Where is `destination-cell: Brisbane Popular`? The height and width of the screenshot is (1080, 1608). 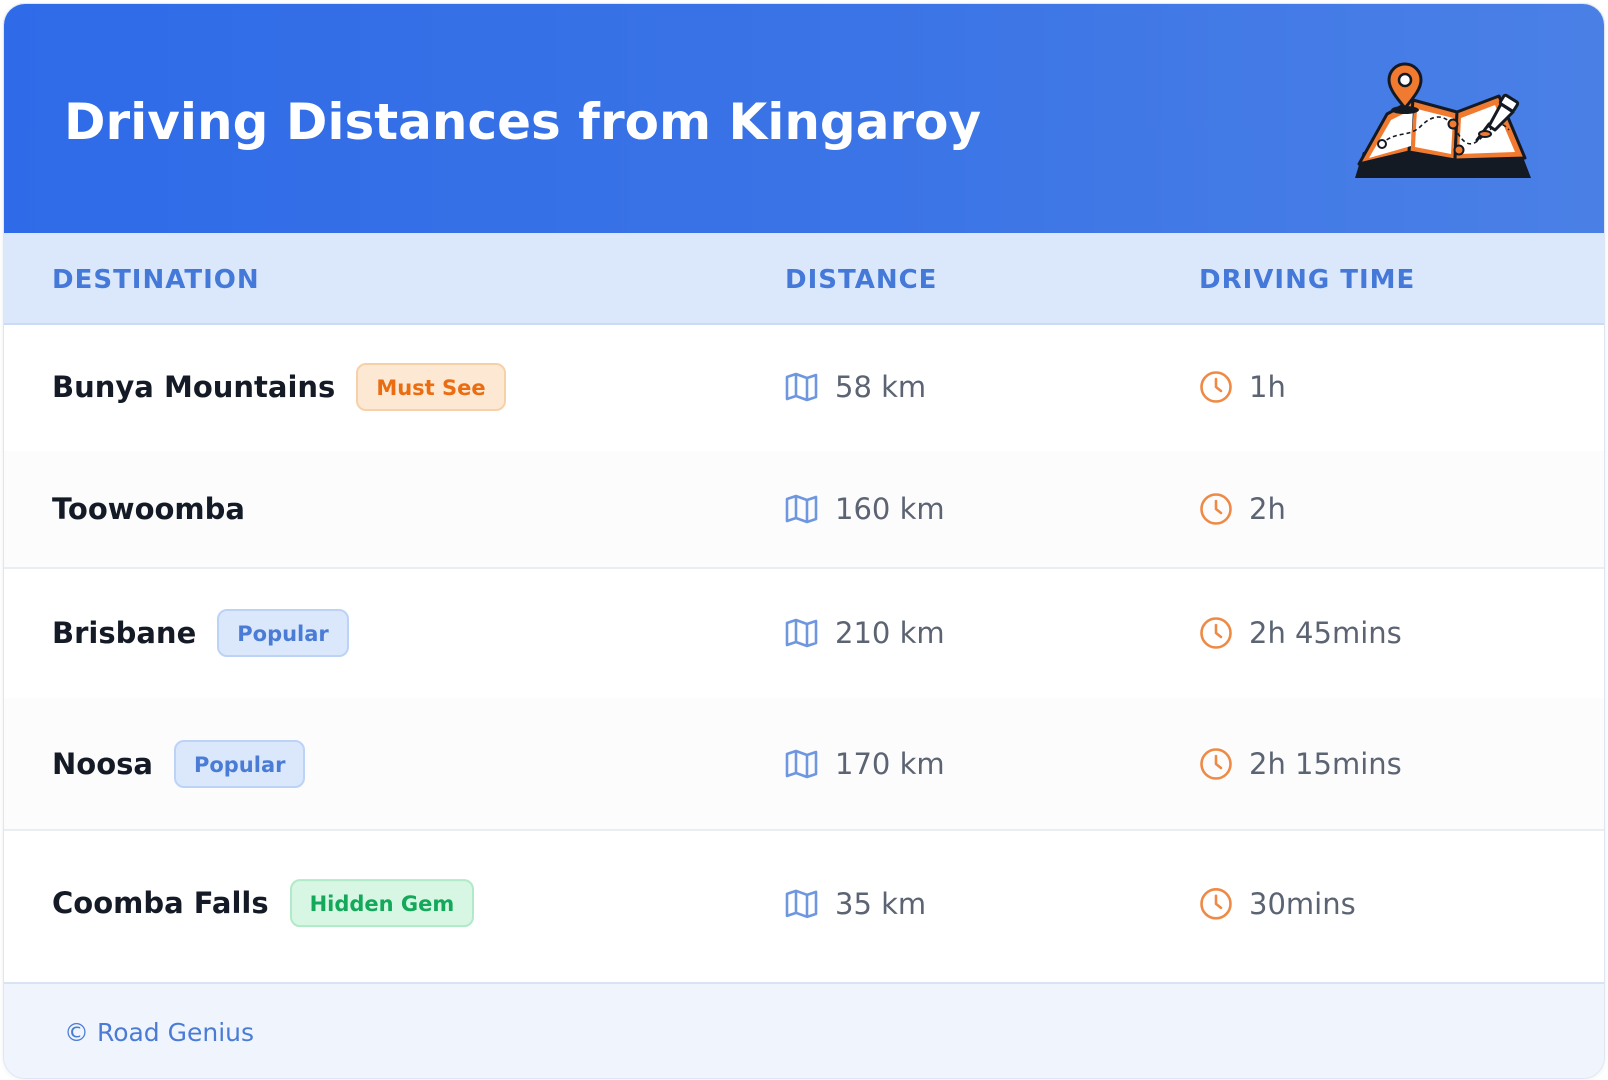
destination-cell: Brisbane Popular is located at coordinates (200, 632).